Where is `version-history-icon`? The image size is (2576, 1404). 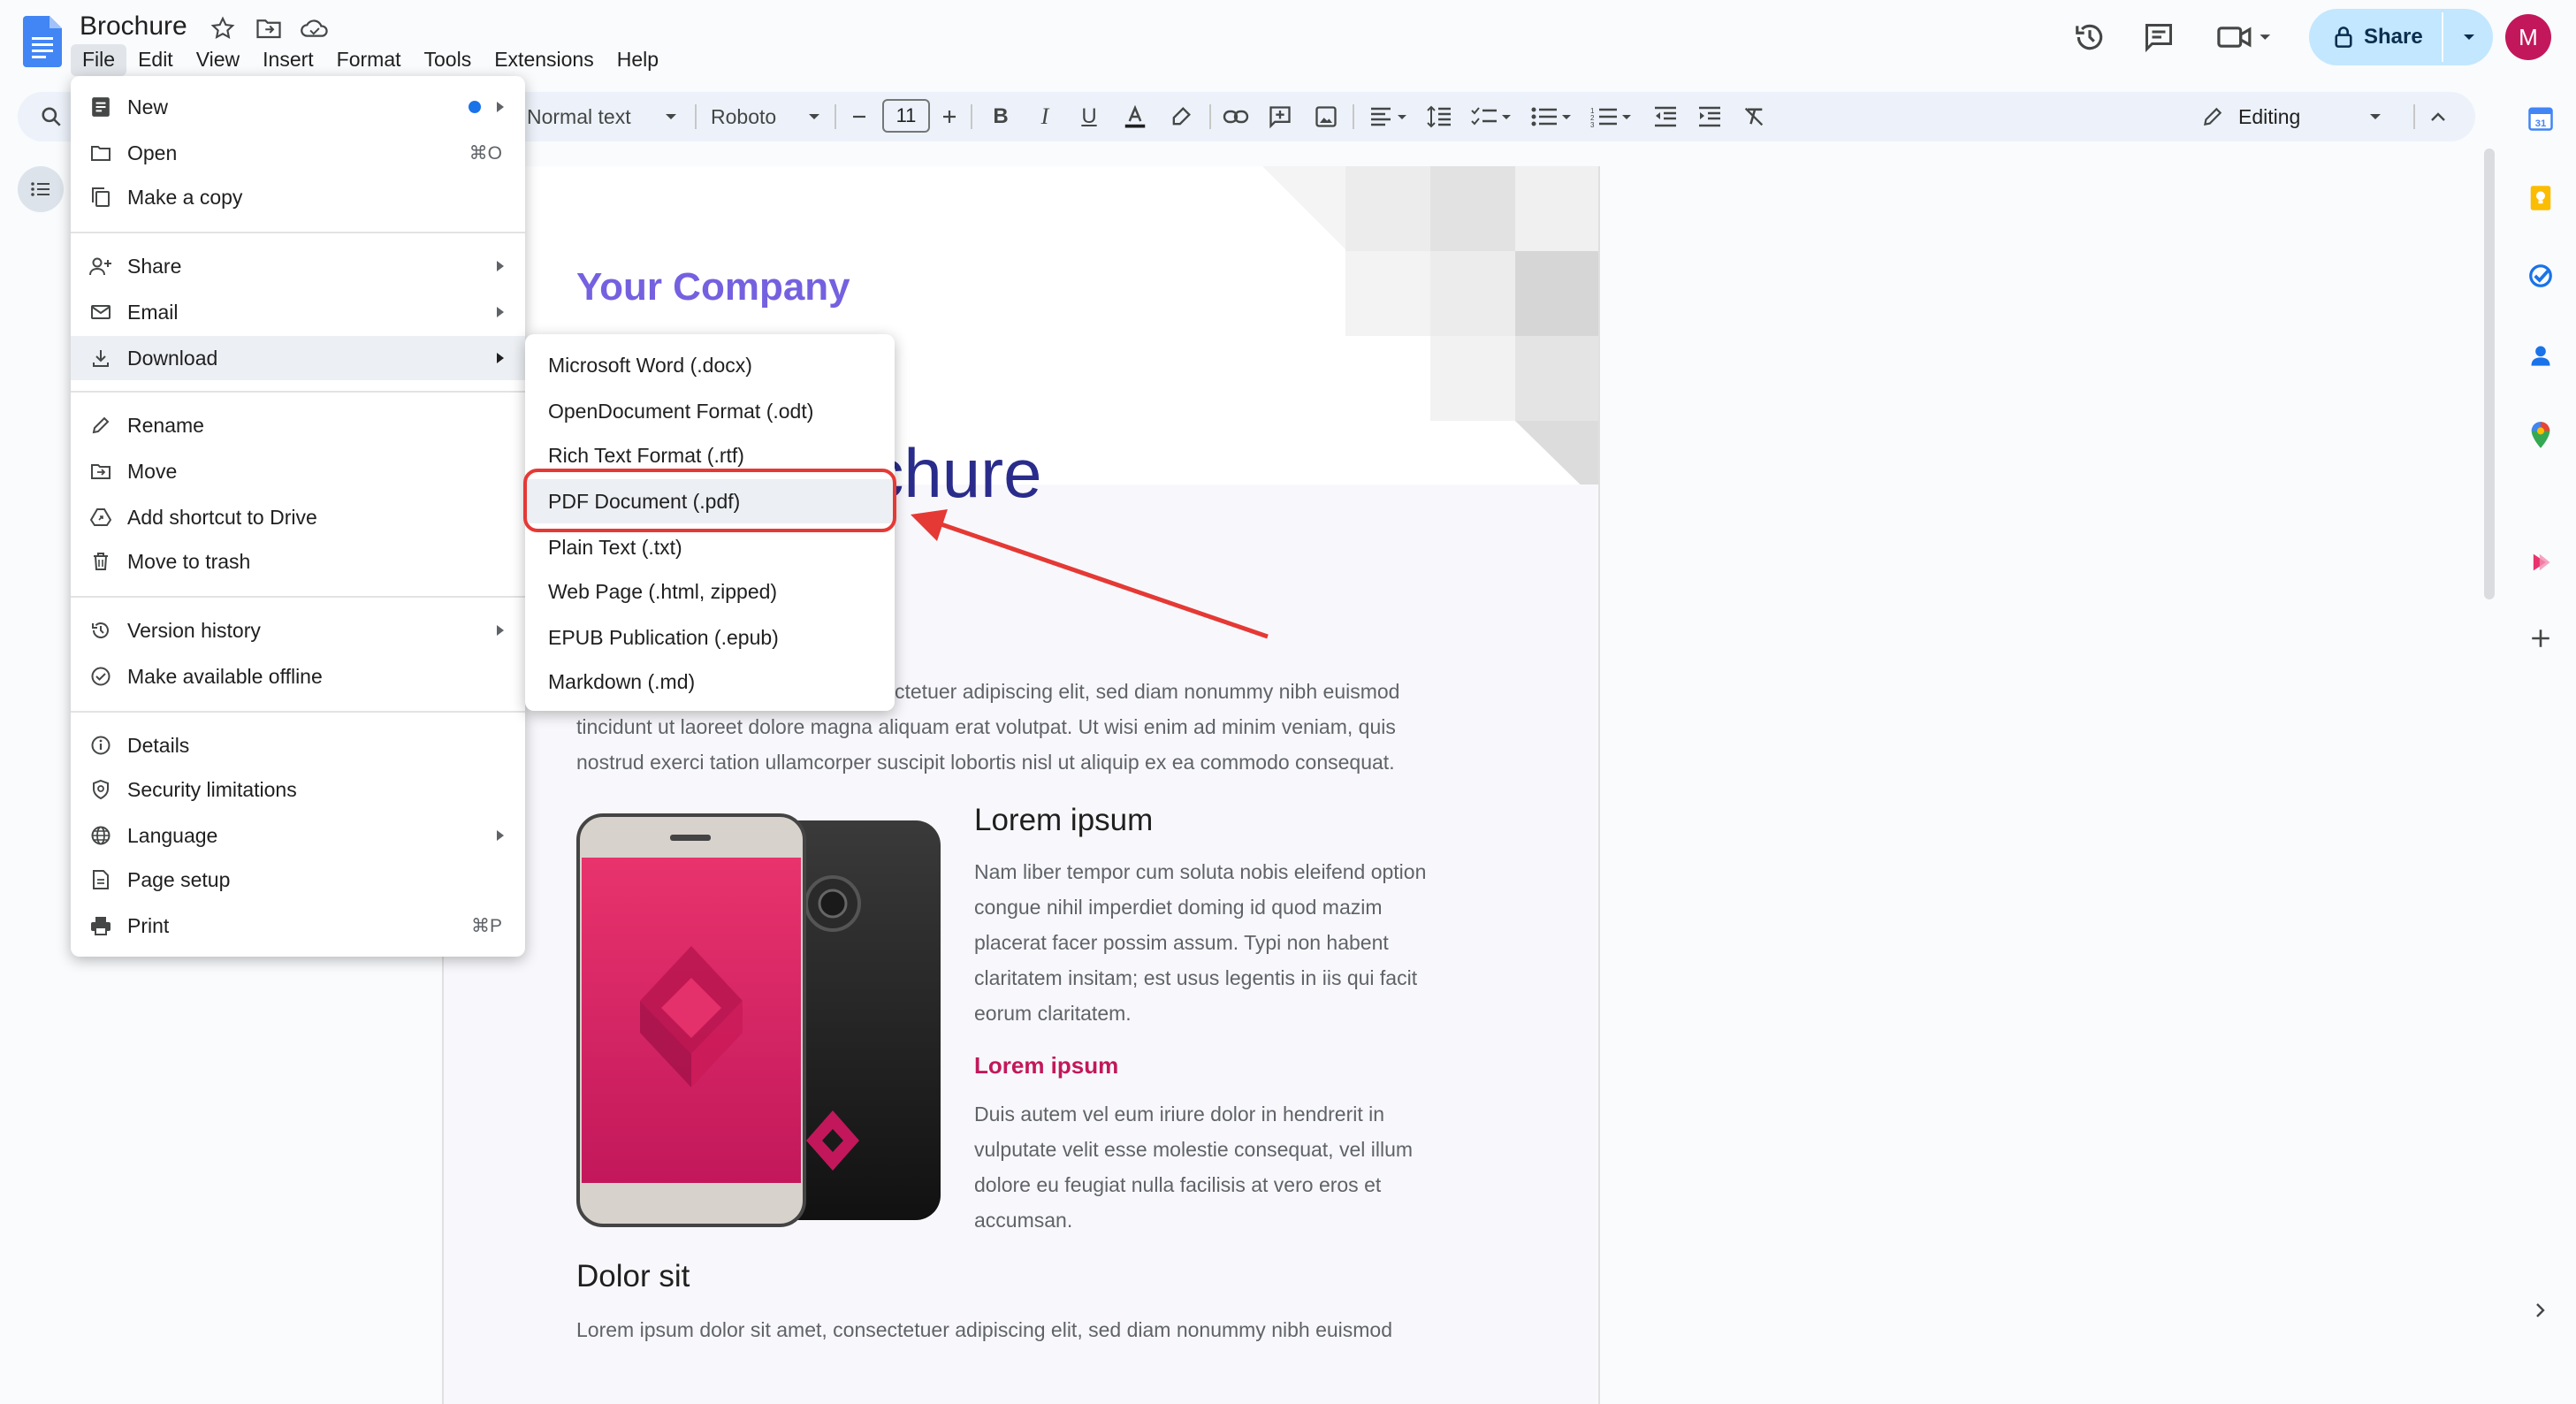 version-history-icon is located at coordinates (2089, 37).